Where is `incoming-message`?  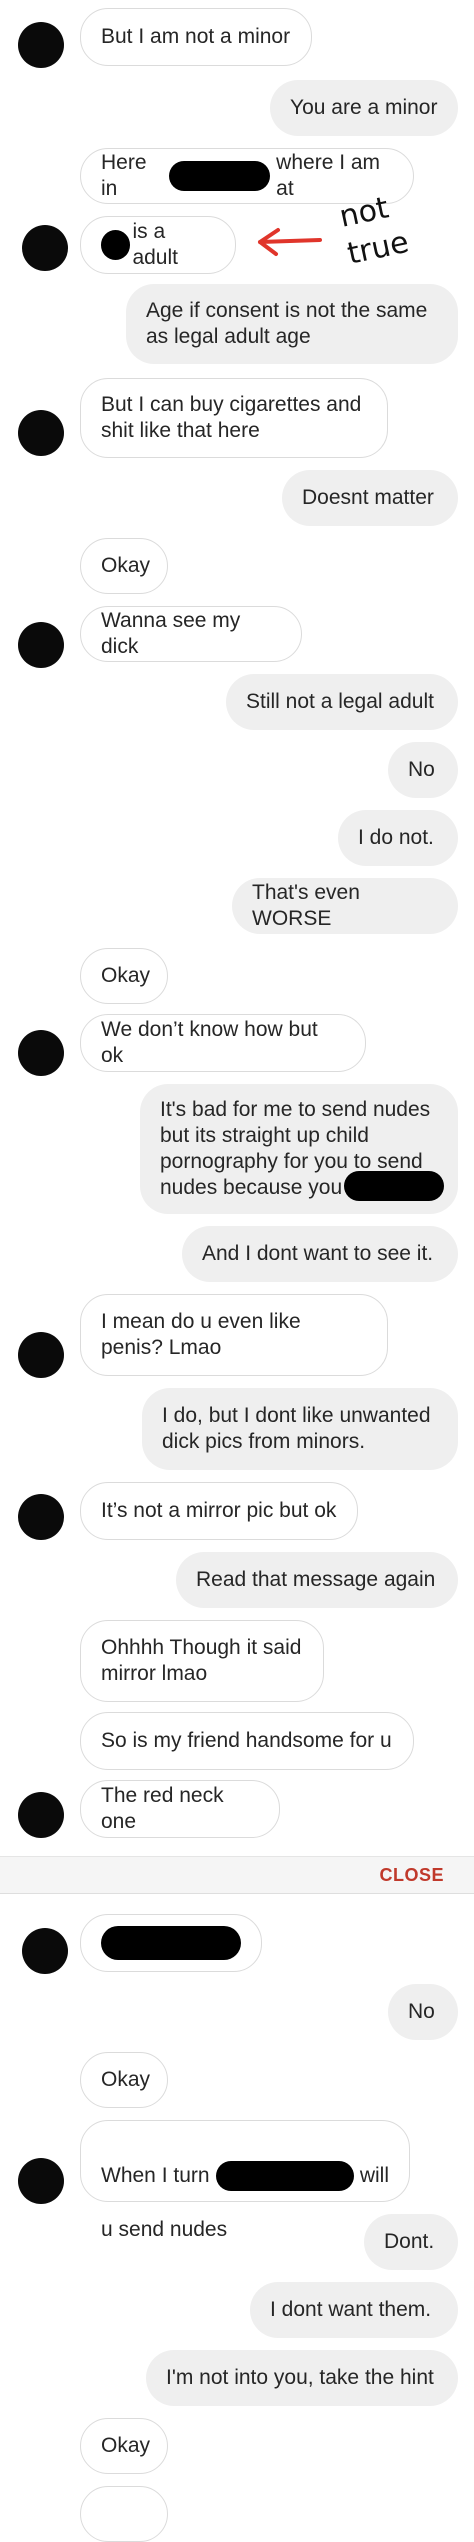
incoming-message is located at coordinates (171, 1943).